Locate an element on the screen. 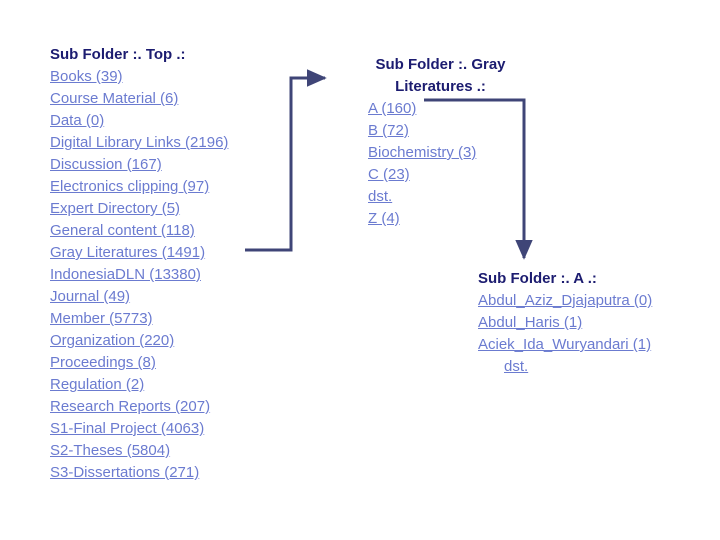 The height and width of the screenshot is (540, 720). list-item: General content (118) is located at coordinates (175, 231).